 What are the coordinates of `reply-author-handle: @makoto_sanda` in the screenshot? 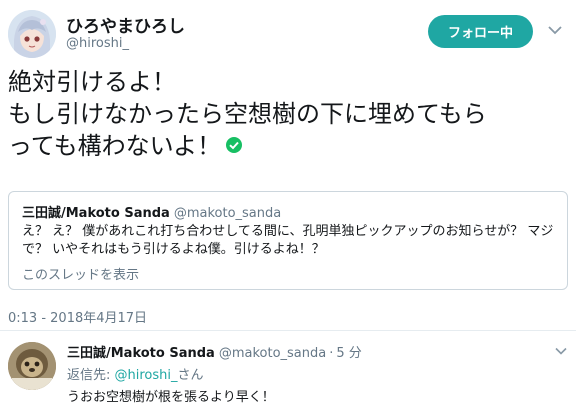 It's located at (272, 353).